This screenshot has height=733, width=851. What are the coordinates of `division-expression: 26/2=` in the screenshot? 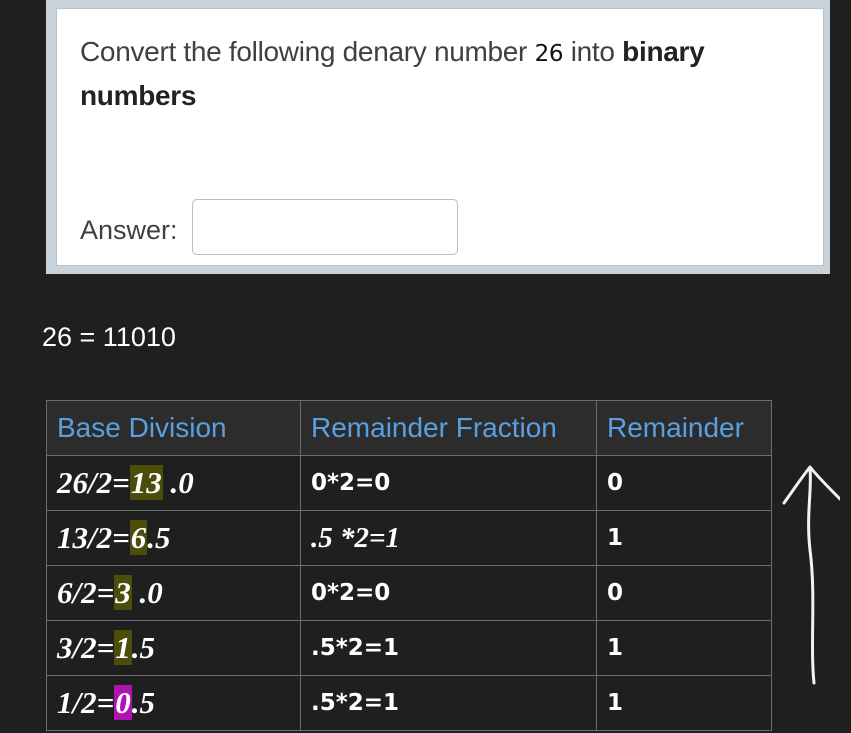 It's located at (93, 482).